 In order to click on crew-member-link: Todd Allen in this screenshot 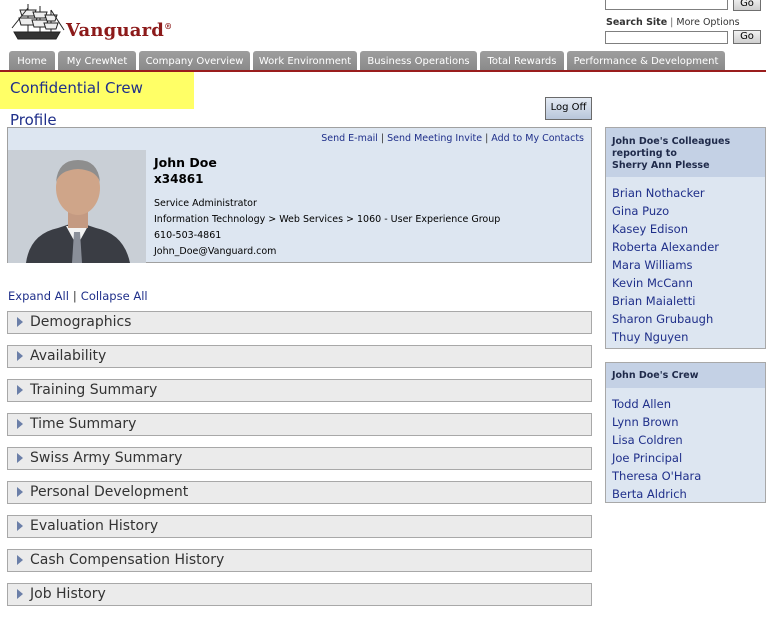, I will do `click(685, 404)`.